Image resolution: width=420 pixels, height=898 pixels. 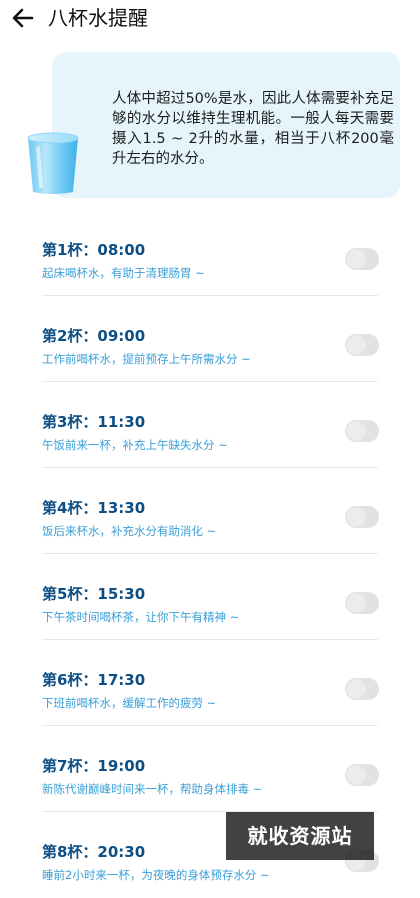 What do you see at coordinates (210, 253) in the screenshot?
I see `cup-item-1: 第1杯：08:00 起床喝杯水，有助于清理肠胃 ~` at bounding box center [210, 253].